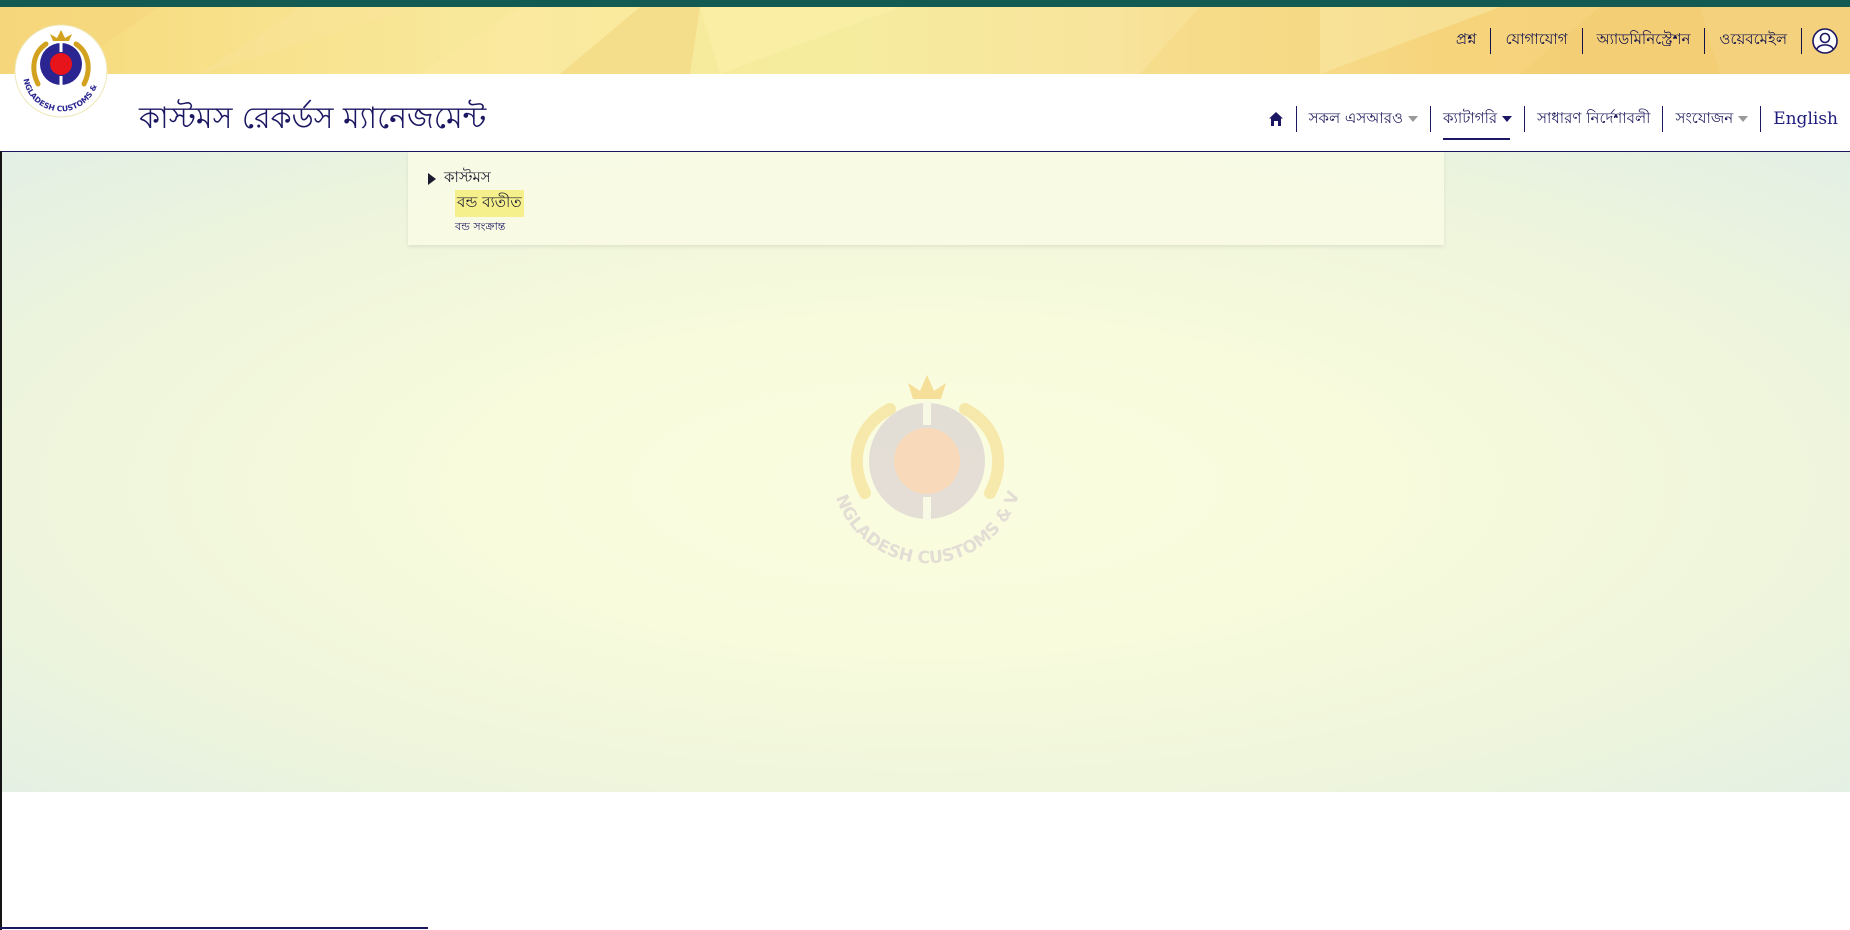  I want to click on contact-link: যোগাযোগ, so click(1536, 40).